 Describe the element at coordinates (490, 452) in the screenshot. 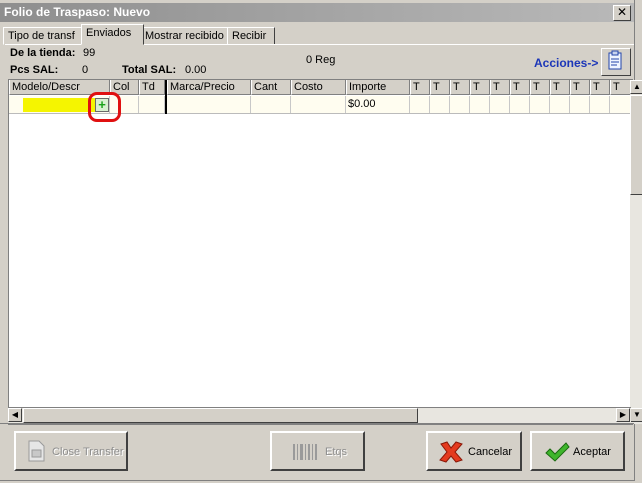

I see `cancel-label: Cancelar` at that location.